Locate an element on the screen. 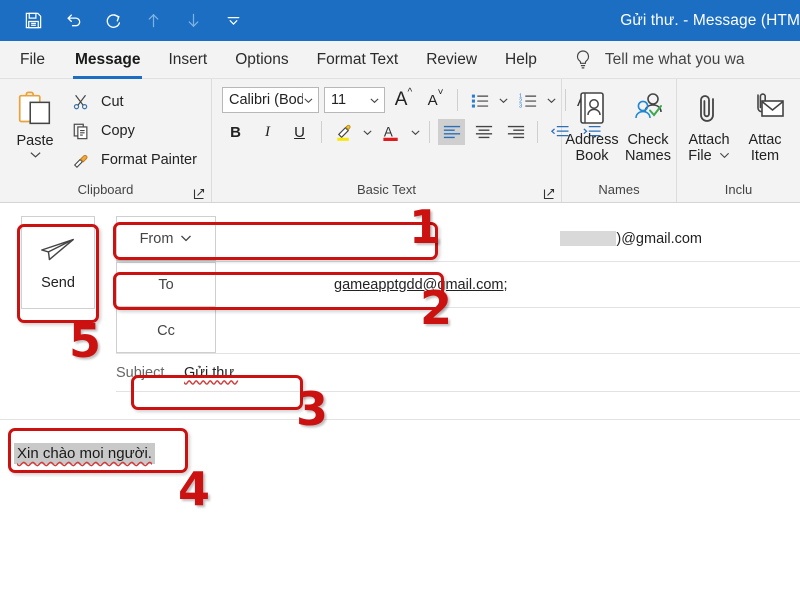  basic-text-group-label: Basic Text is located at coordinates (386, 192).